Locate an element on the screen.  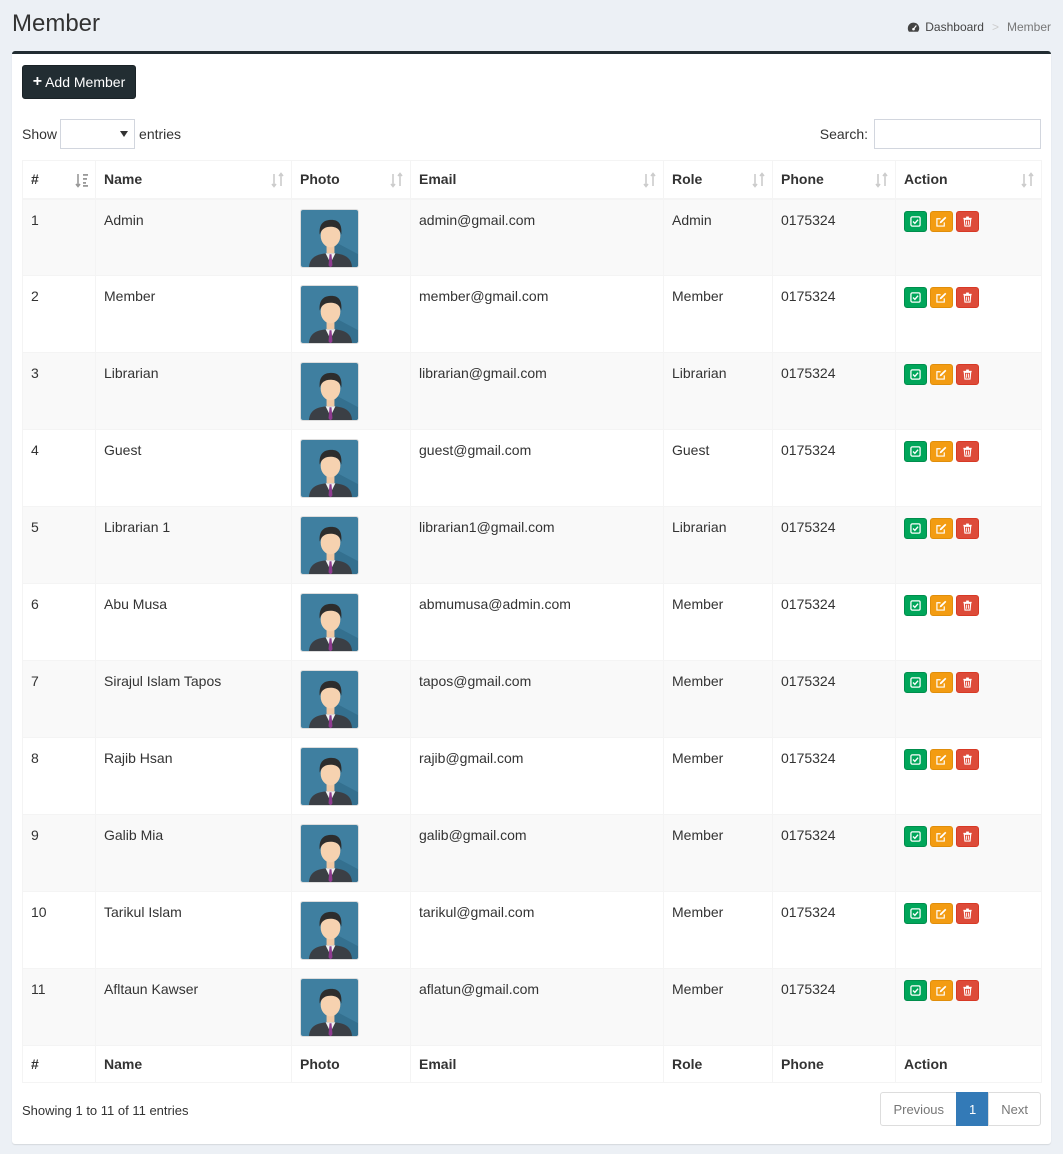
avatar is located at coordinates (329, 699).